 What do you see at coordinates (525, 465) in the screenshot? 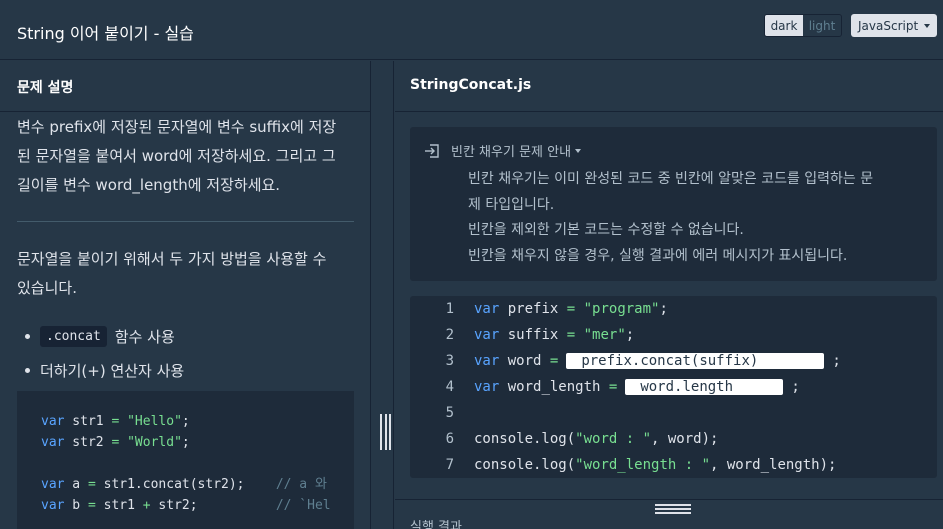
I see `code-token: console.log(` at bounding box center [525, 465].